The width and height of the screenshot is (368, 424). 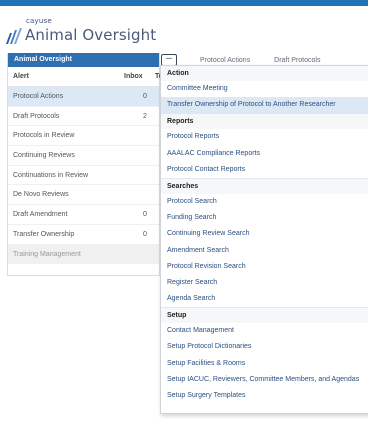 I want to click on menu-item-setup-surgery-templates: Setup Surgery Templates, so click(x=264, y=396).